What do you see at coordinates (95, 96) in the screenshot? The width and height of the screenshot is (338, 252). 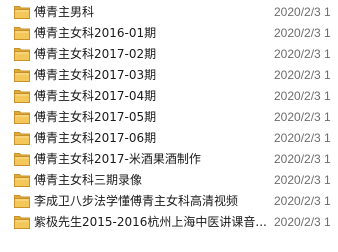 I see `folder-name: 傅青主女科2017-04期` at bounding box center [95, 96].